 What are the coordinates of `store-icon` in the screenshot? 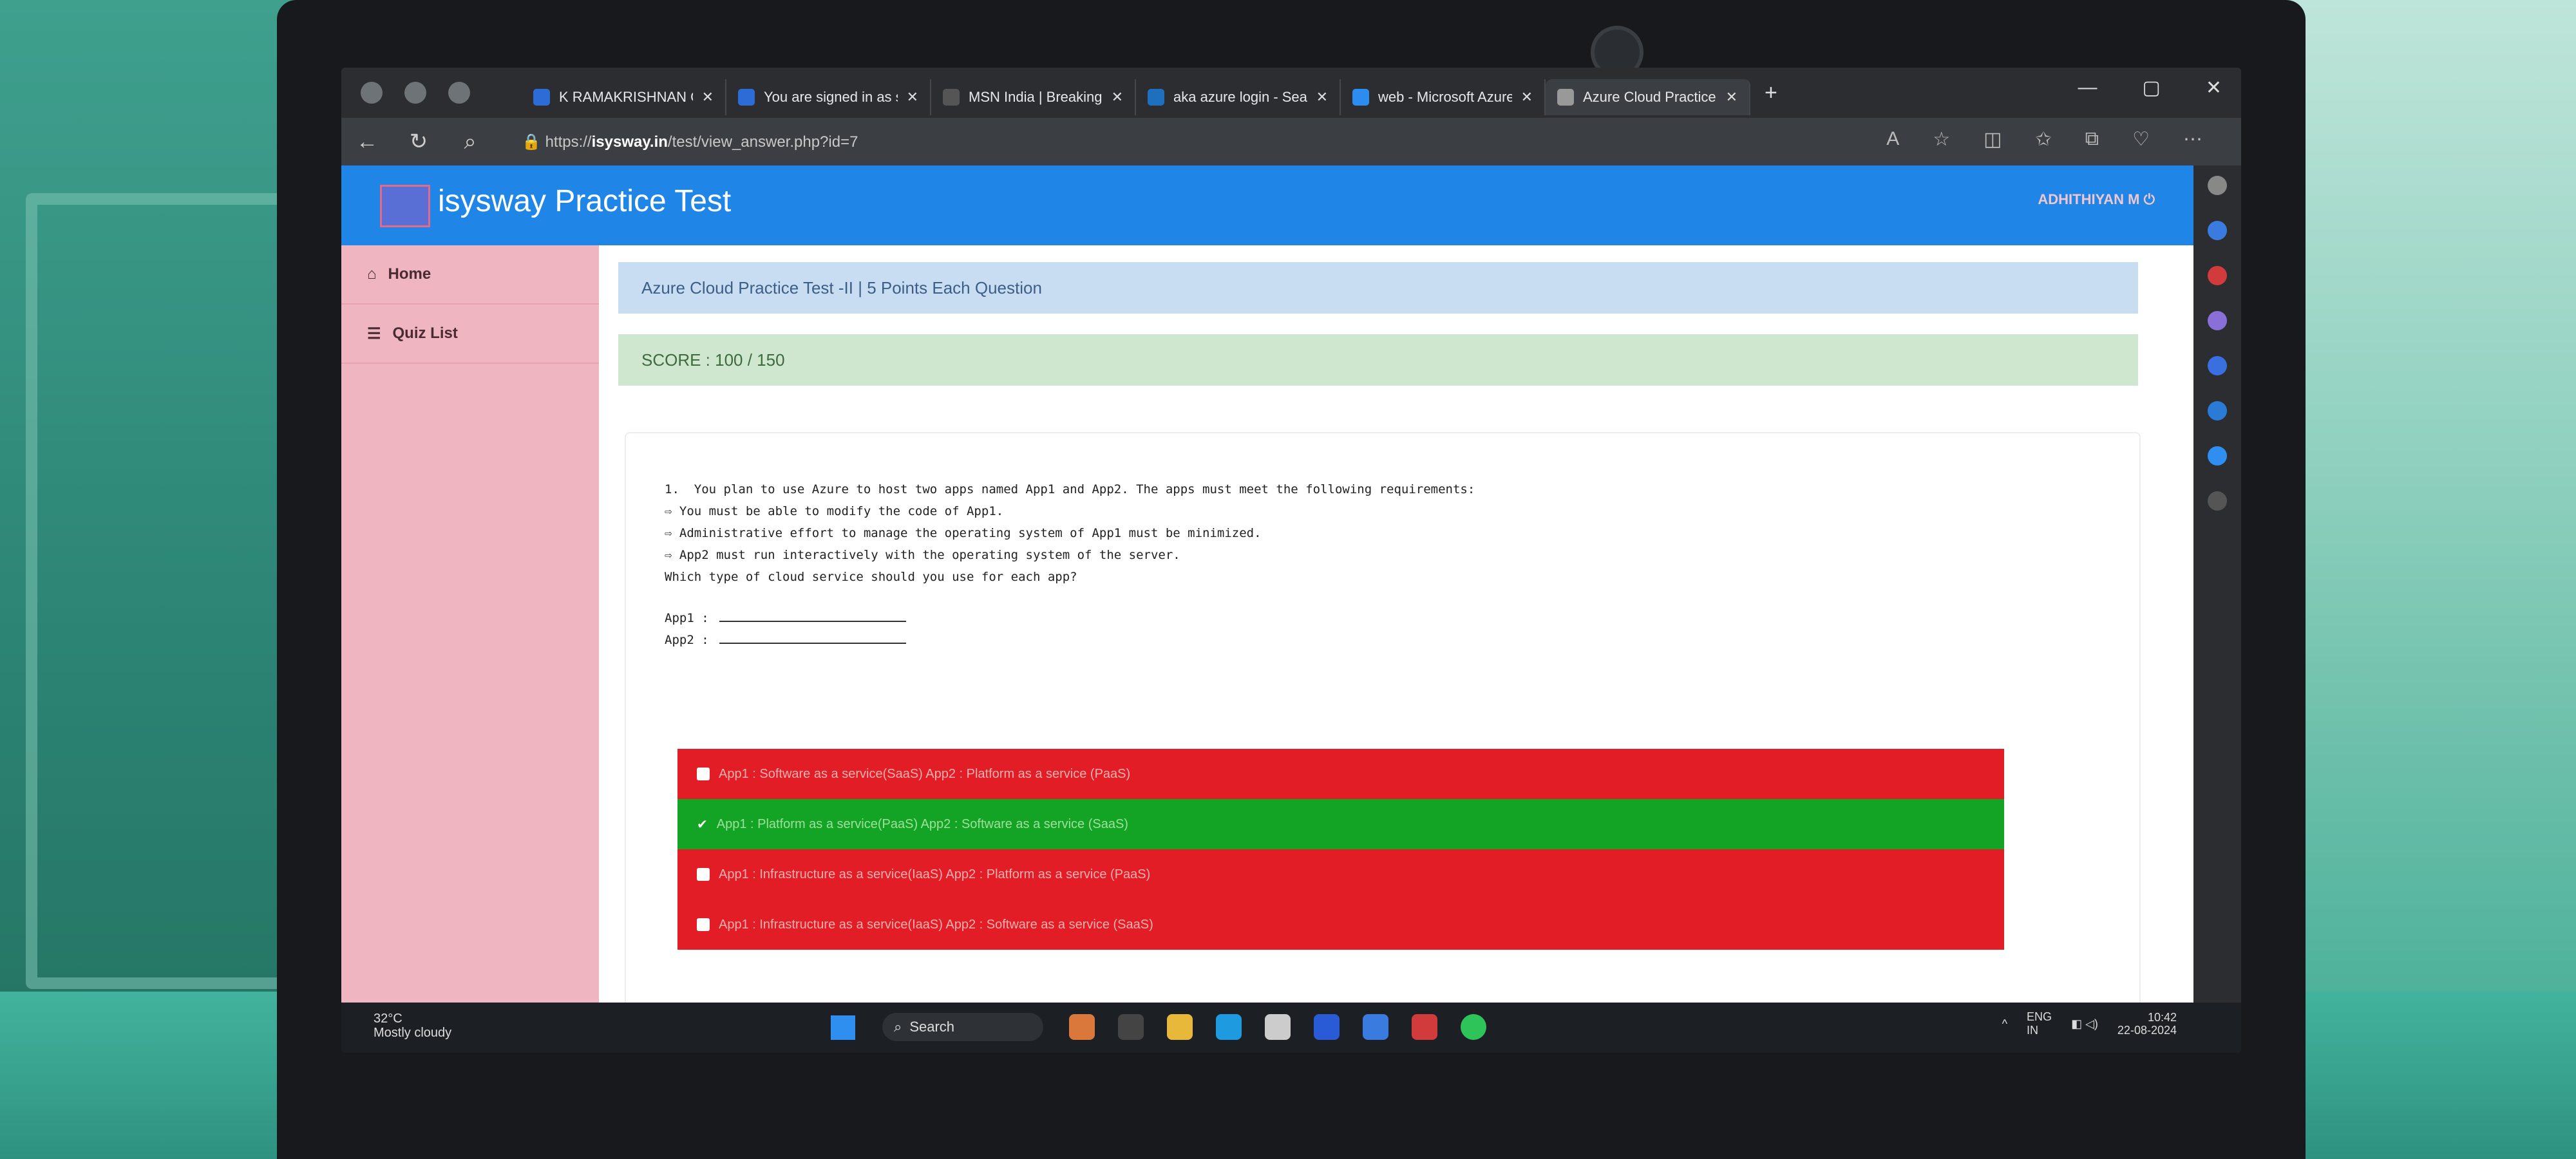 It's located at (1278, 1027).